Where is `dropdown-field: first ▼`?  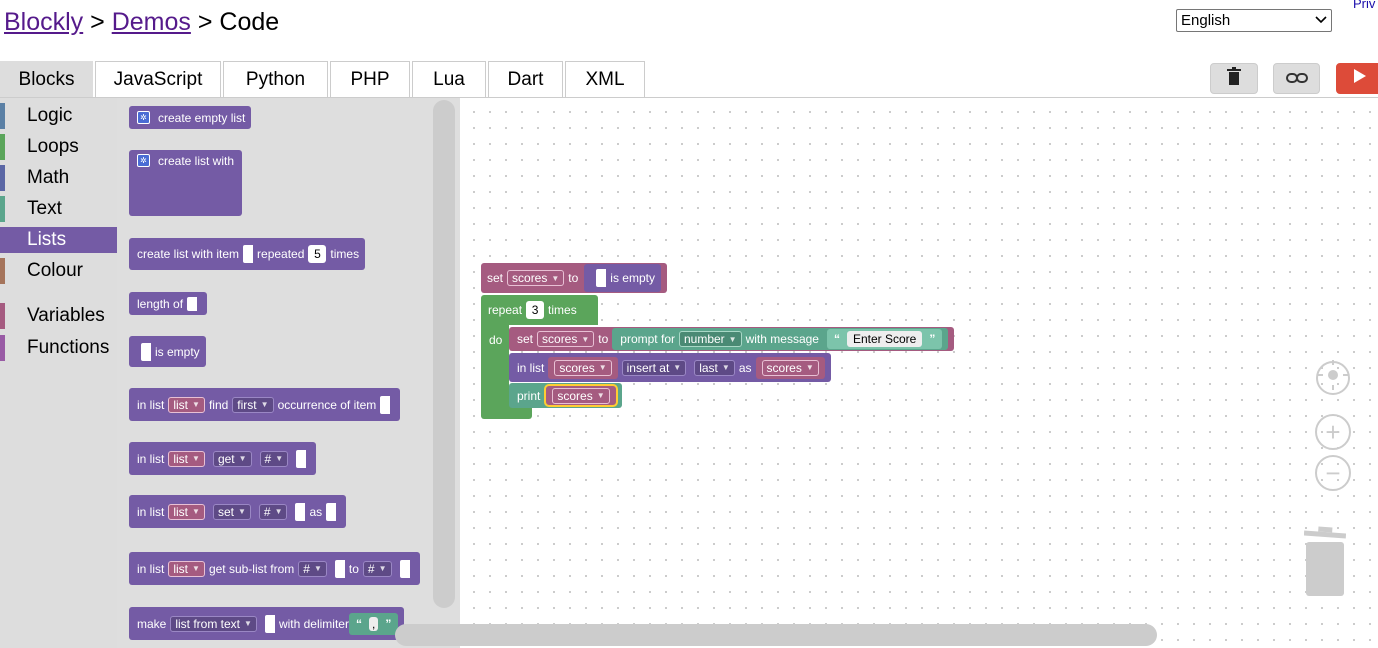 dropdown-field: first ▼ is located at coordinates (253, 404).